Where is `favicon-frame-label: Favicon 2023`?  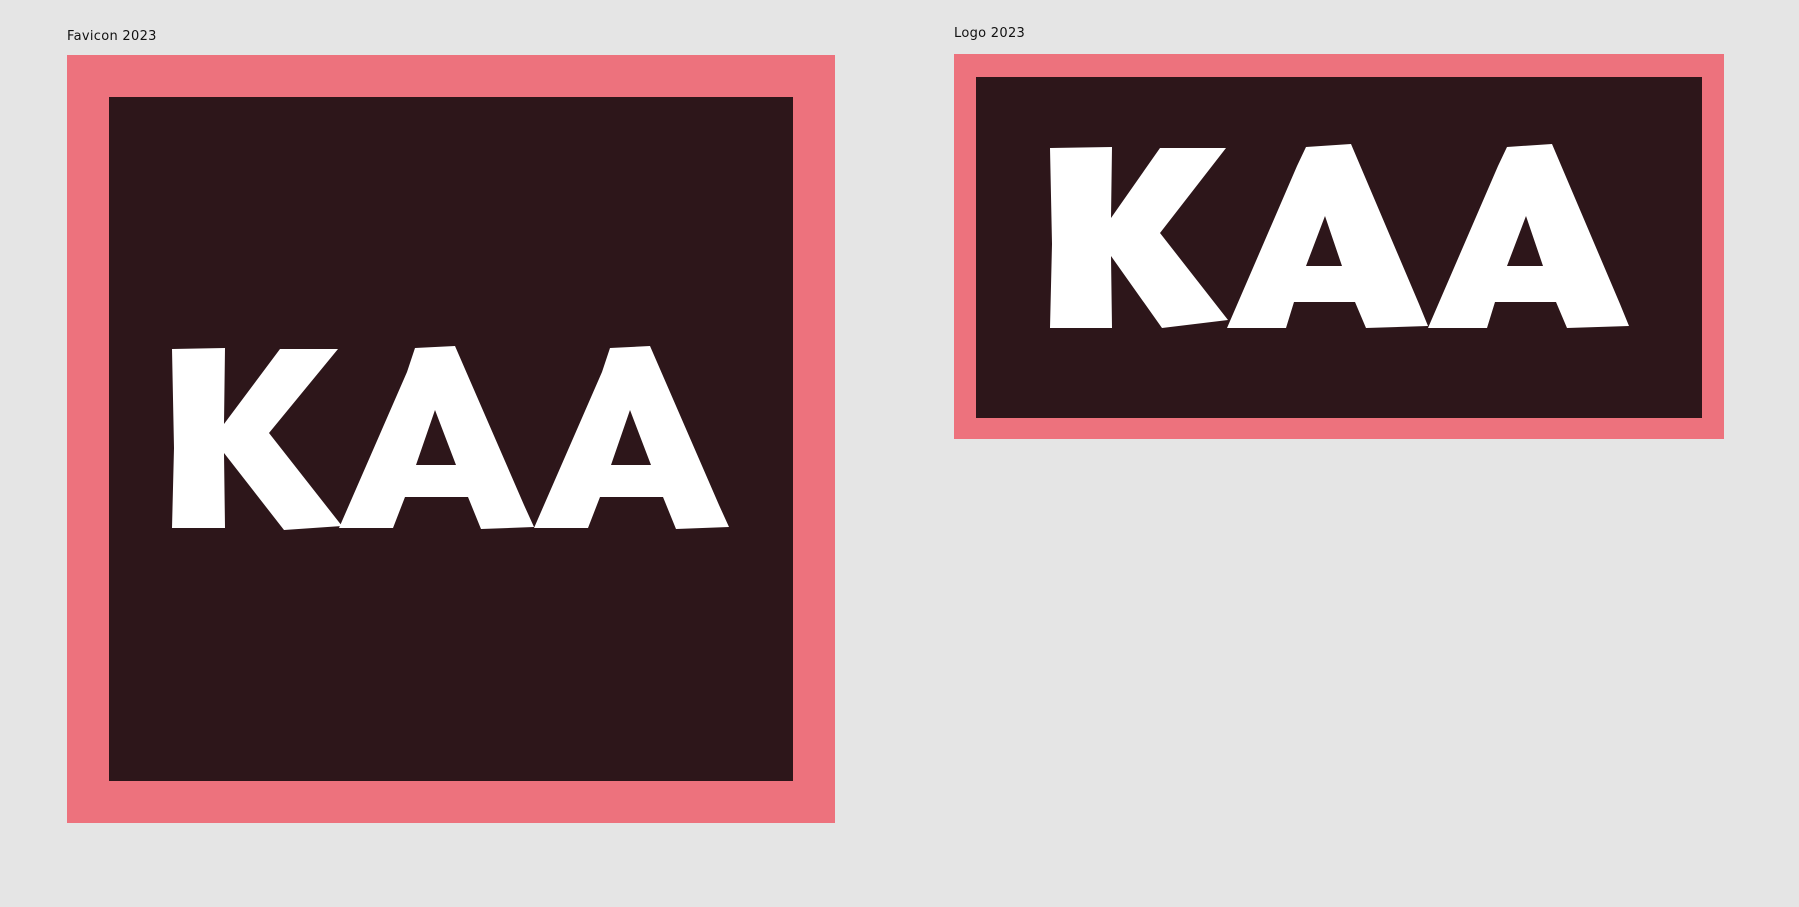
favicon-frame-label: Favicon 2023 is located at coordinates (112, 36).